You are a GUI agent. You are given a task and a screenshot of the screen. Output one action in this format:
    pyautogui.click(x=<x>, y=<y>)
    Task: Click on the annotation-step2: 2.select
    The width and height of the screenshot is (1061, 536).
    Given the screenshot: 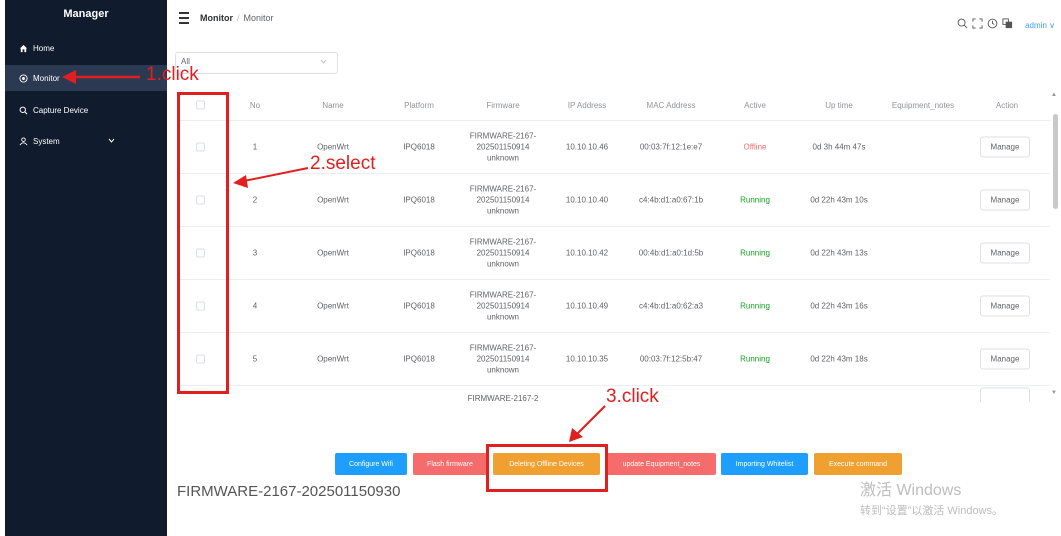 What is the action you would take?
    pyautogui.click(x=343, y=163)
    